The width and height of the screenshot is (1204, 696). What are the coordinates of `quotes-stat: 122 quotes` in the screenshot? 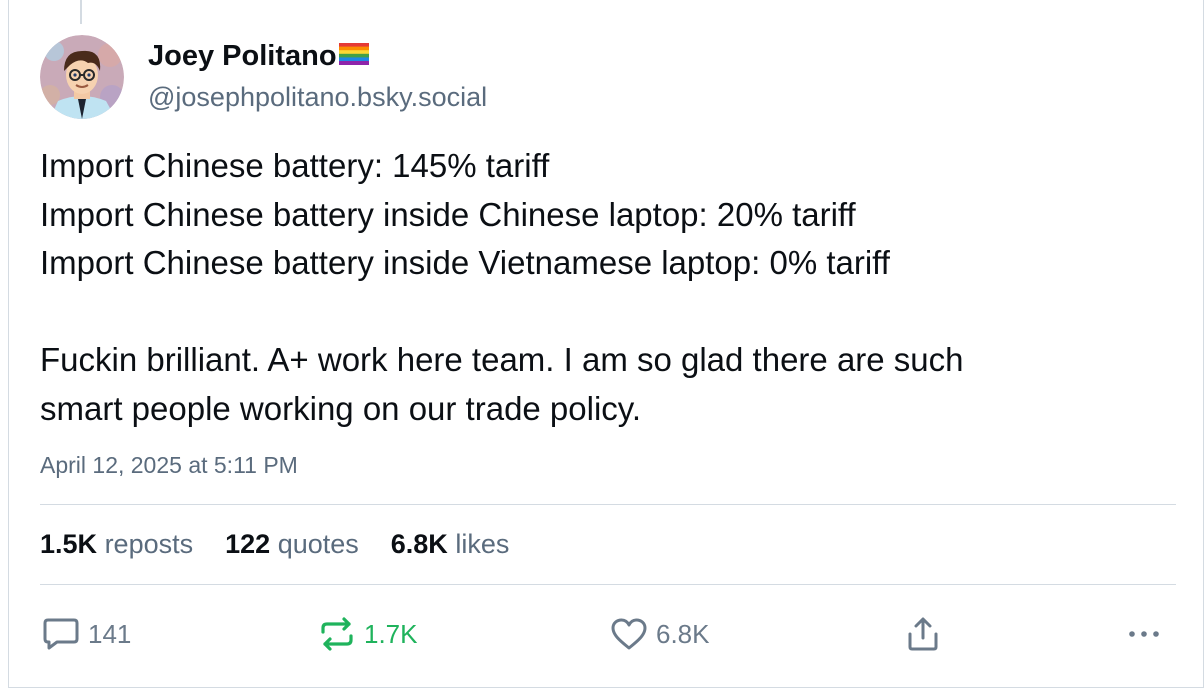 It's located at (292, 544).